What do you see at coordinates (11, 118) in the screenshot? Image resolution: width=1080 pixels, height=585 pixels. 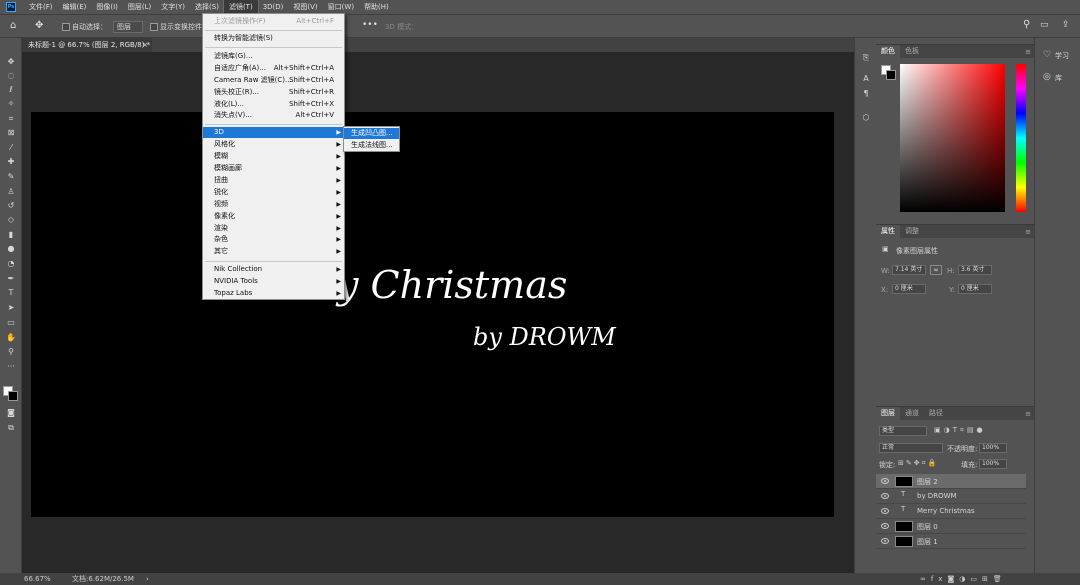 I see `crop-icon: ⌗` at bounding box center [11, 118].